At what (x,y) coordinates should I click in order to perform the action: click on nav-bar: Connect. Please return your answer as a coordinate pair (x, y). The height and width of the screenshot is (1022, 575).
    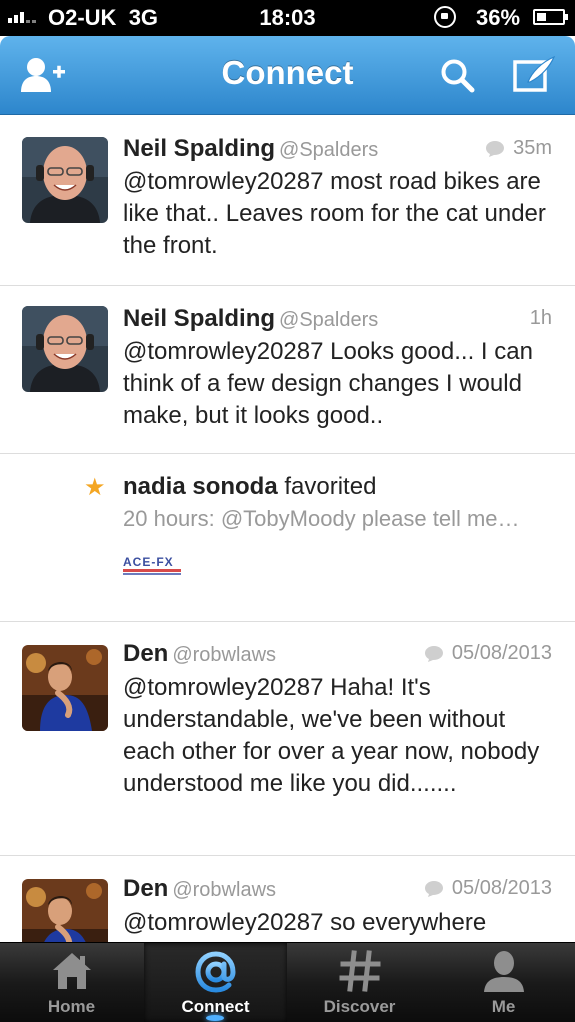
    Looking at the image, I should click on (287, 75).